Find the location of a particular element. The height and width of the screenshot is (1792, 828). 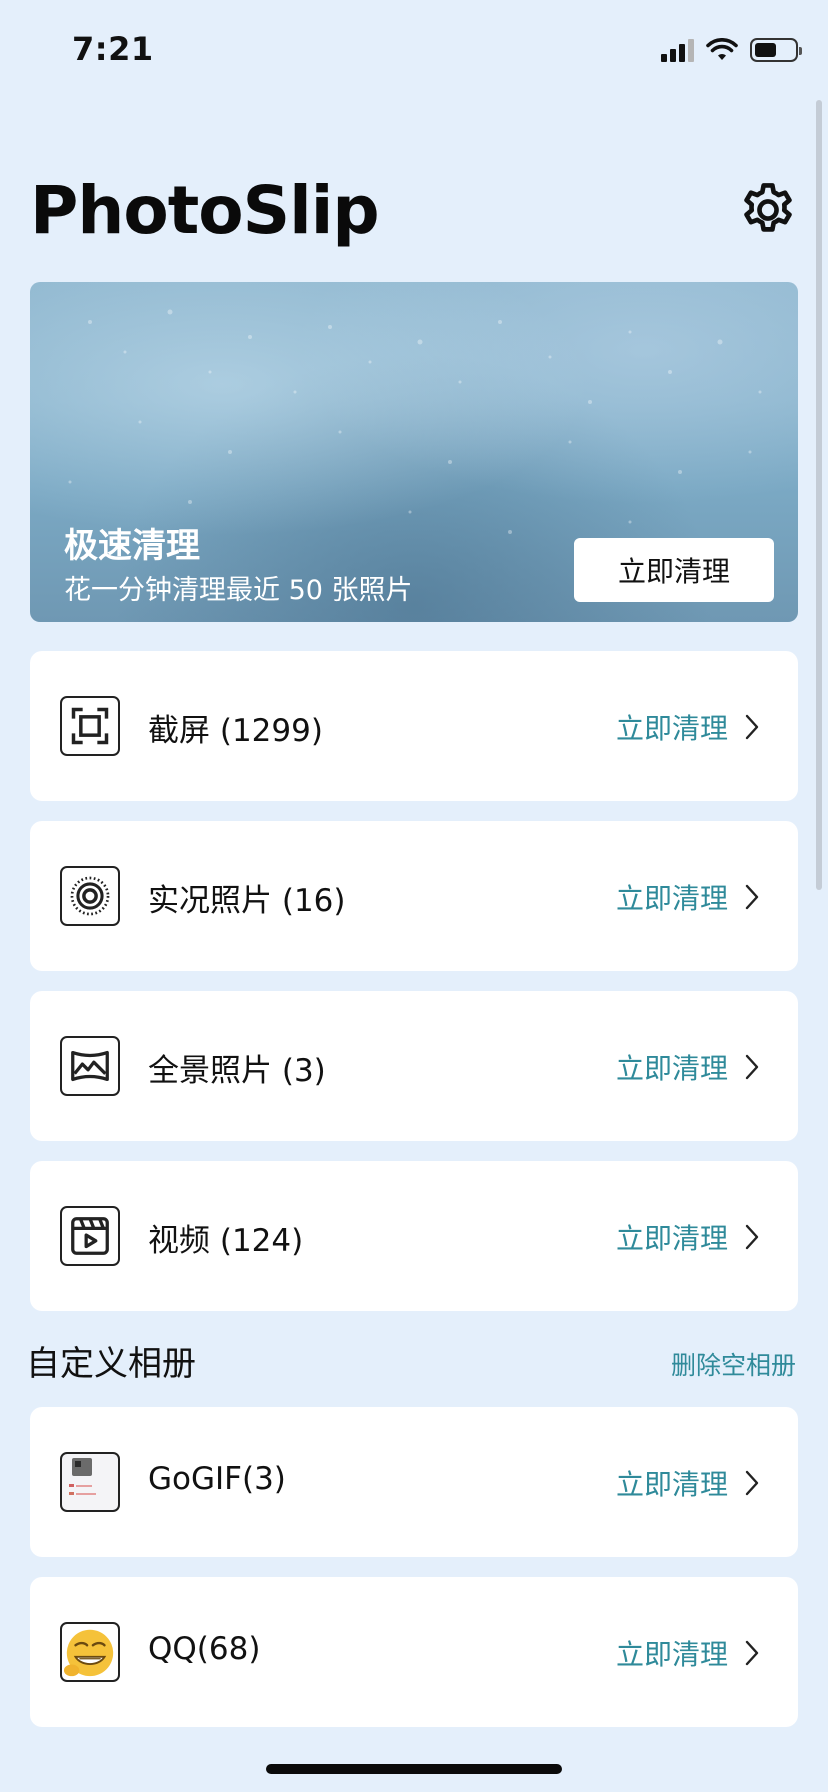

category-row-videos: 视频 (124) 立即清理 is located at coordinates (414, 1236).